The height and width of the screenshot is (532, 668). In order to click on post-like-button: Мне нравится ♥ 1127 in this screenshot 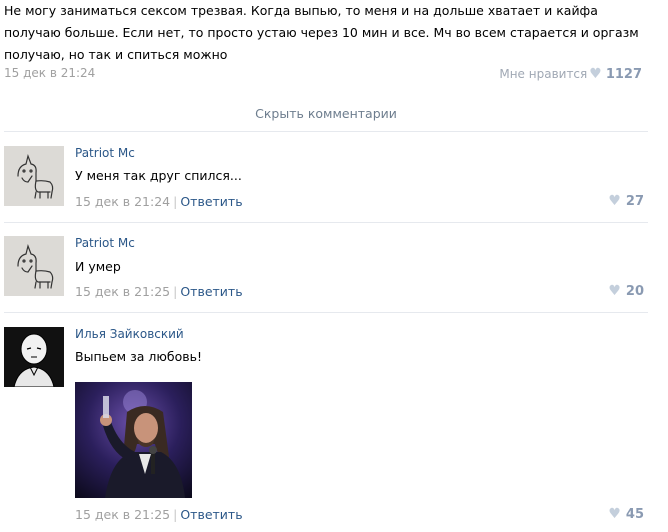, I will do `click(570, 74)`.